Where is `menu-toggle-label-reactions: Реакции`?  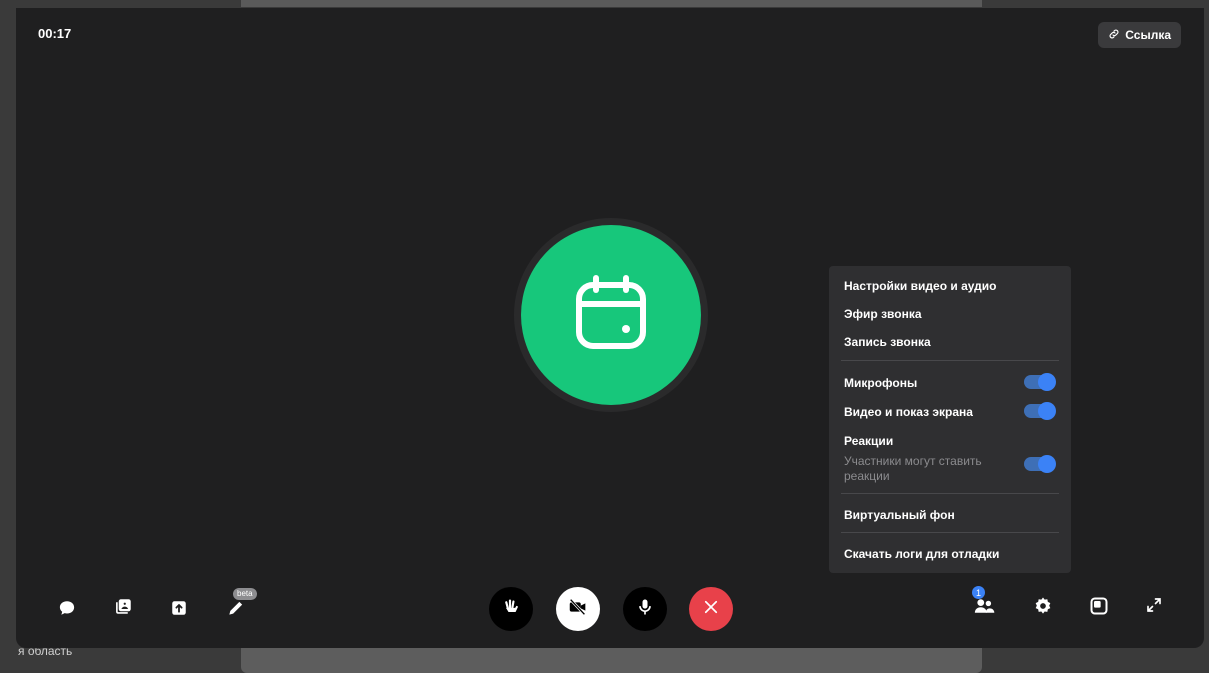 menu-toggle-label-reactions: Реакции is located at coordinates (869, 441).